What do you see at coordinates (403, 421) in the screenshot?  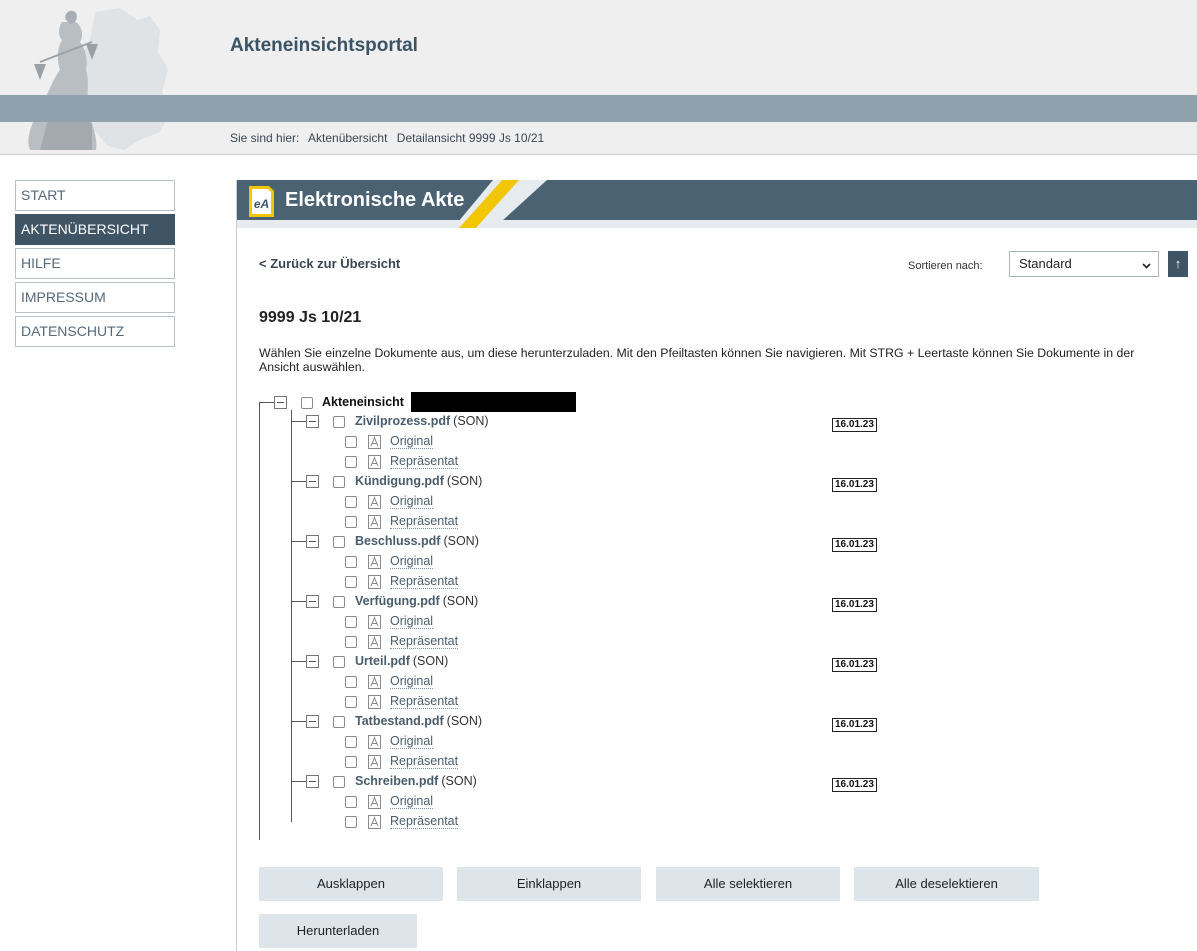 I see `doc-filename: Zivilprozess.pdf` at bounding box center [403, 421].